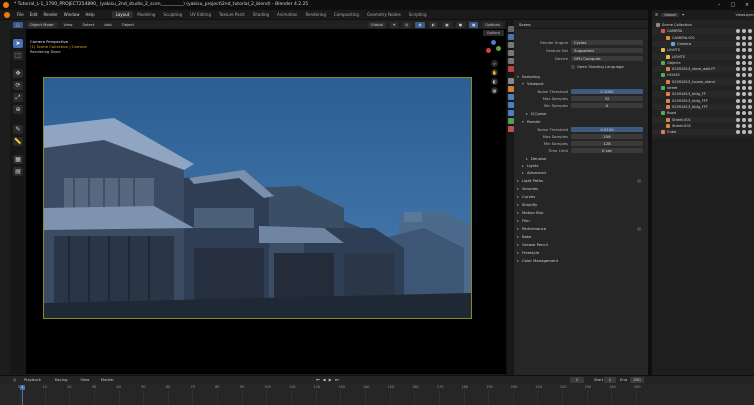 The image size is (754, 405). I want to click on move-tool-icon: ✥, so click(18, 73).